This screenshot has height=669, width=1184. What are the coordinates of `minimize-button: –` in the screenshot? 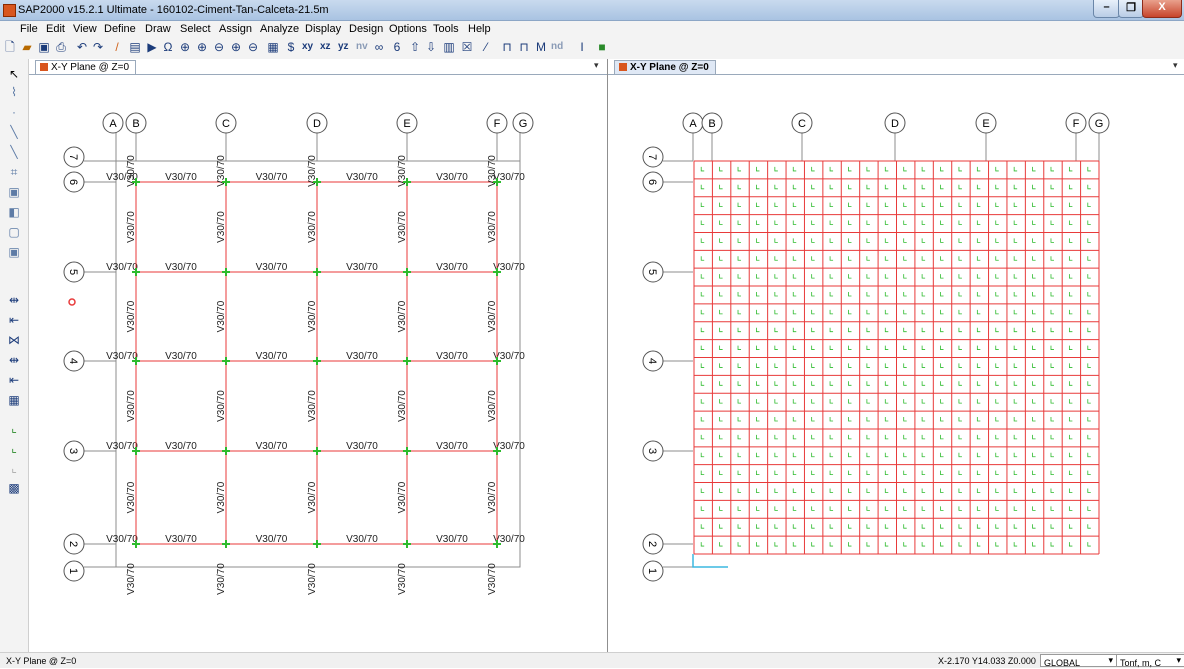 It's located at (1106, 9).